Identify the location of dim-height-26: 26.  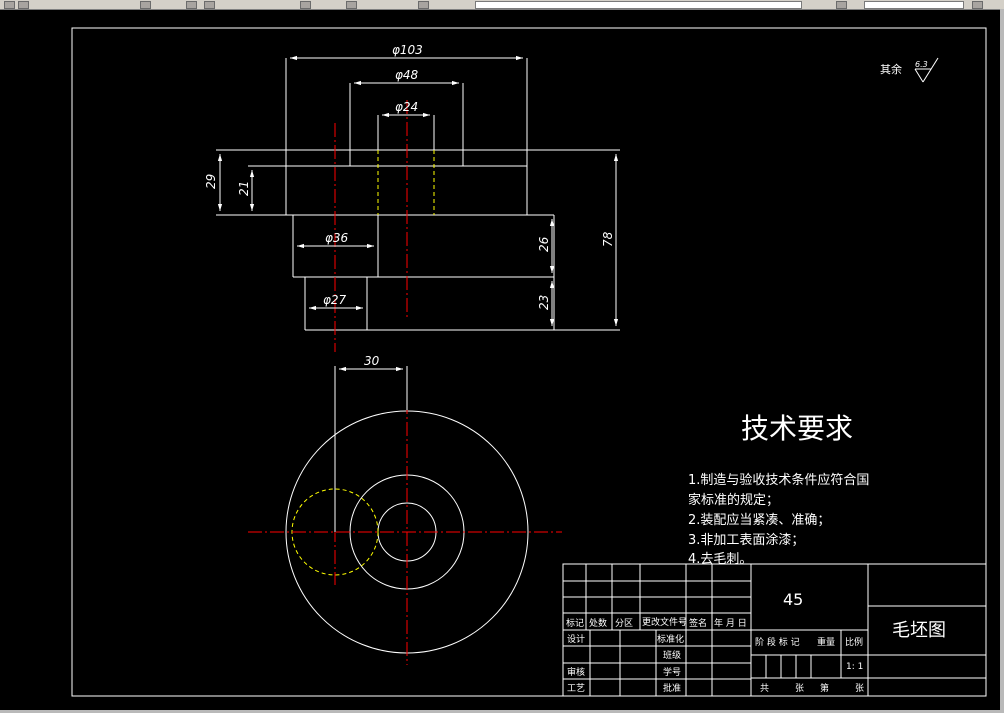
(544, 244).